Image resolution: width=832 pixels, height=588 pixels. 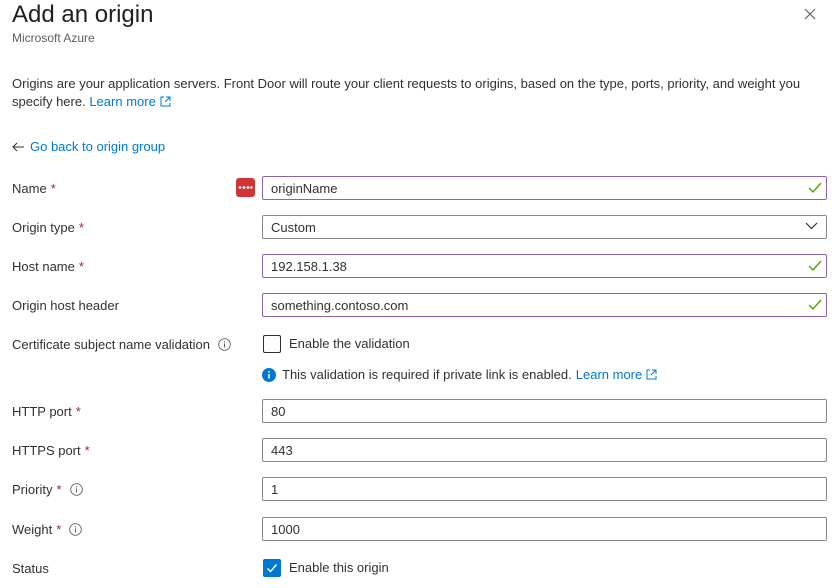 I want to click on validation-learn-more-link: Learn more, so click(x=619, y=374).